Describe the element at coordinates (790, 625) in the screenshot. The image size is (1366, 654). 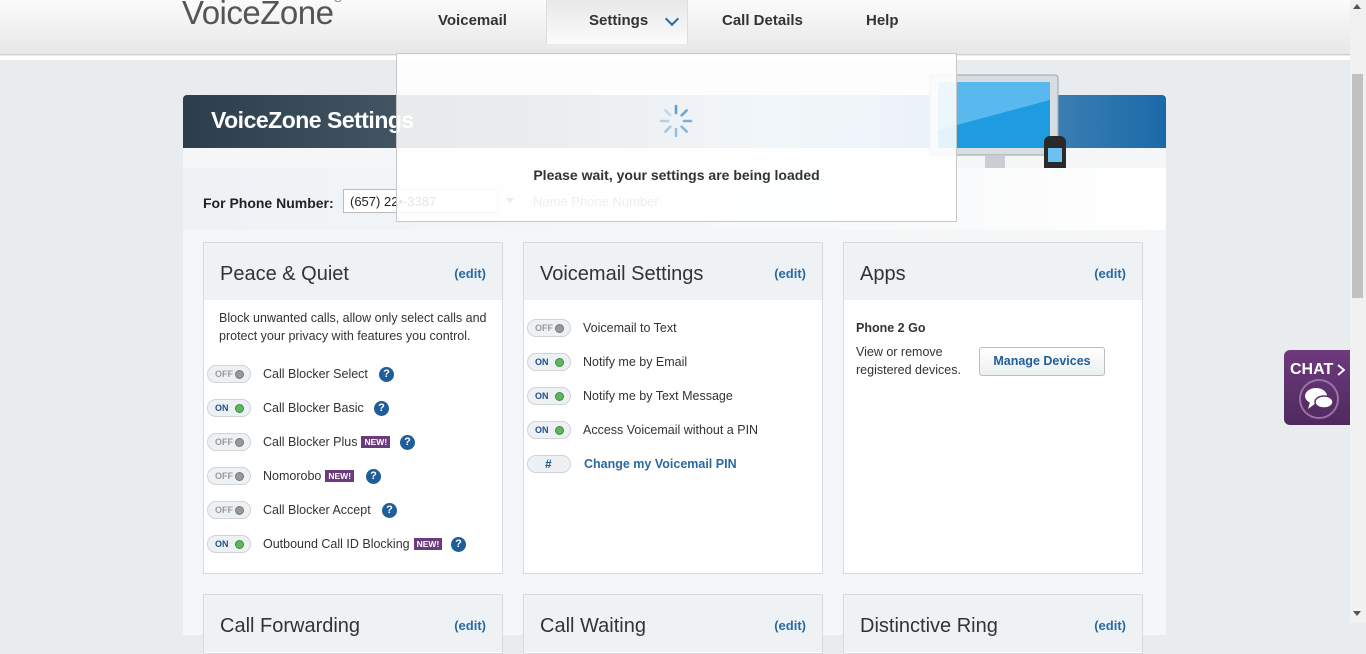
I see `call-waiting-edit-link: (edit)` at that location.